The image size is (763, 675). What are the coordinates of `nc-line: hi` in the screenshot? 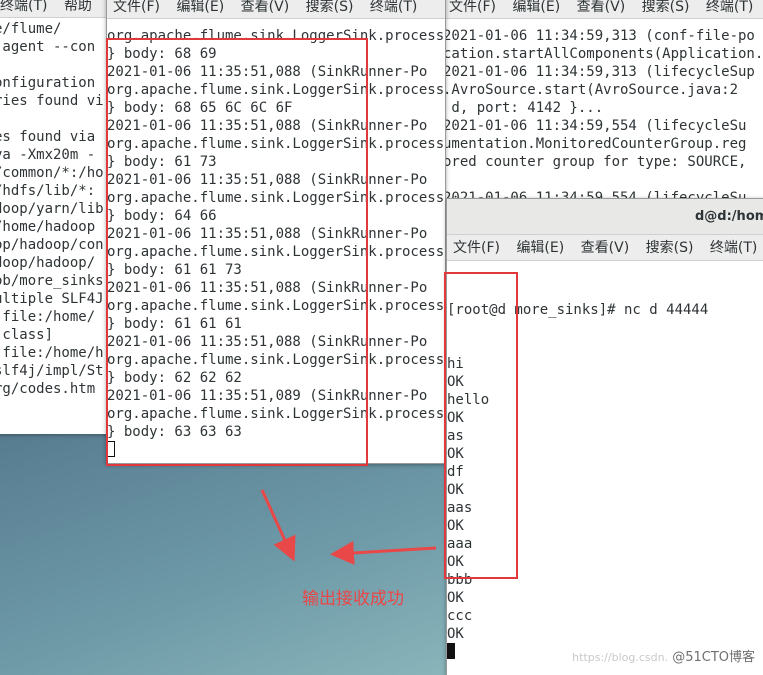 It's located at (455, 364).